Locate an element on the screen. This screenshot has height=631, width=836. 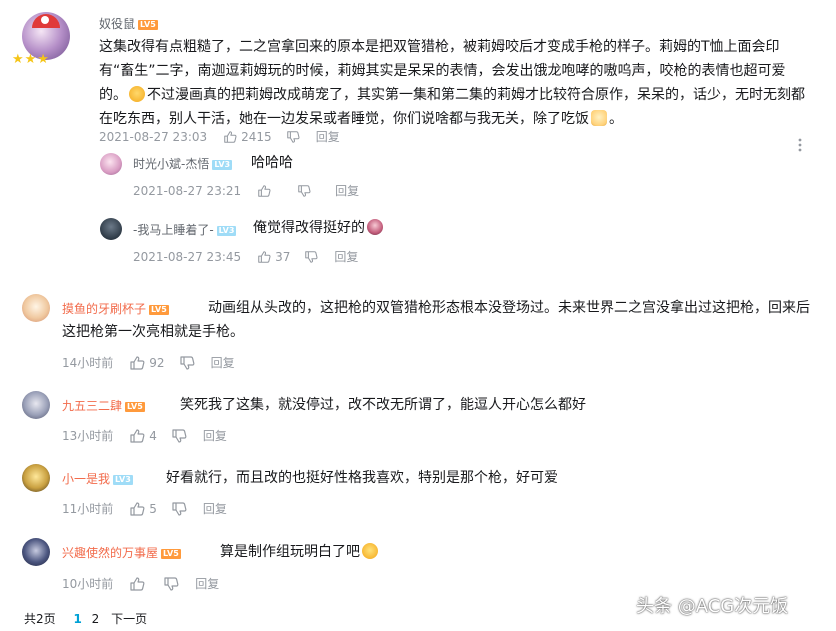
reply-username: -我马上睡着了- LV3 is located at coordinates (185, 229).